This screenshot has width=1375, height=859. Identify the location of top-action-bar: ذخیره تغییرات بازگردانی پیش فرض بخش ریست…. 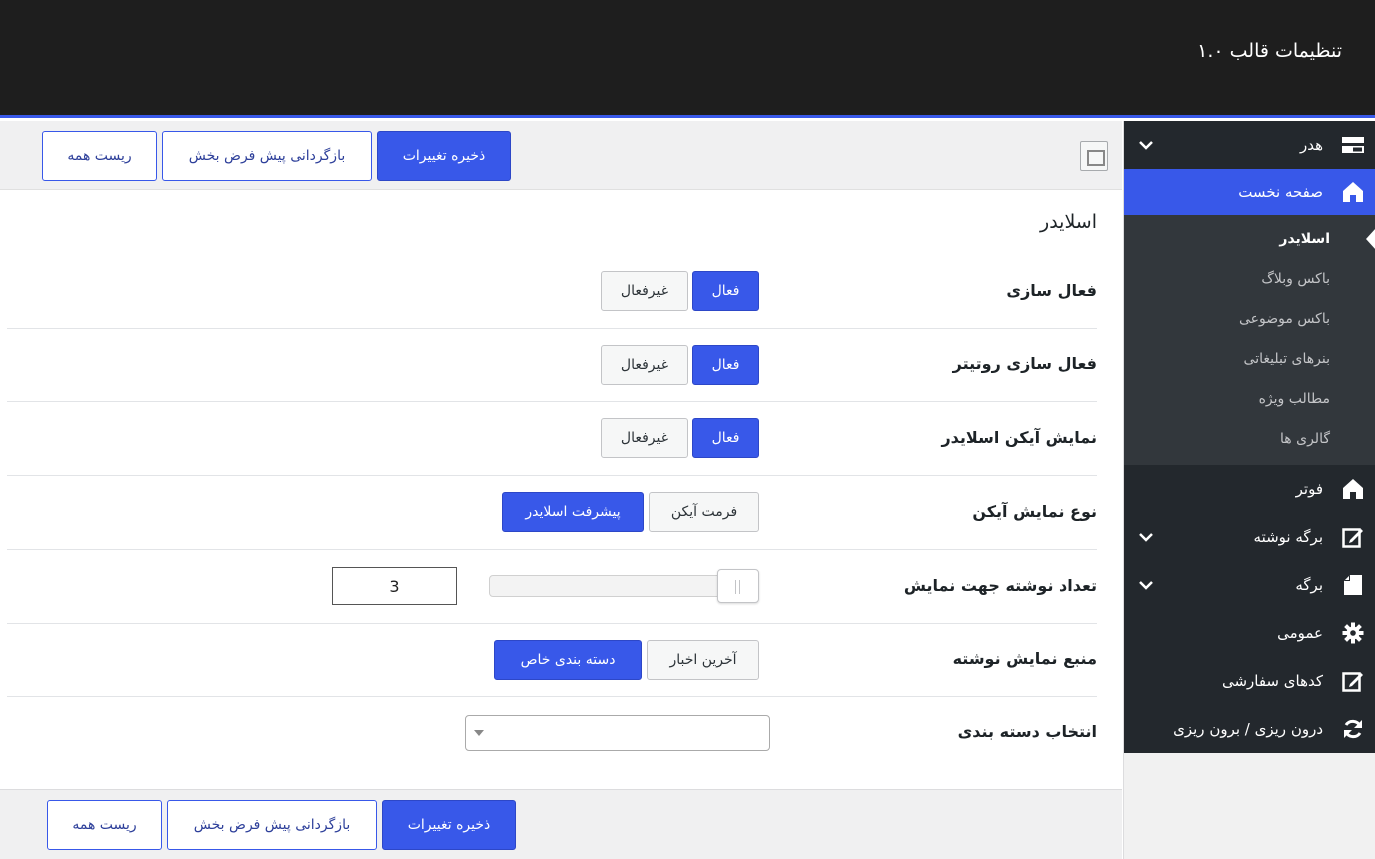
(561, 155).